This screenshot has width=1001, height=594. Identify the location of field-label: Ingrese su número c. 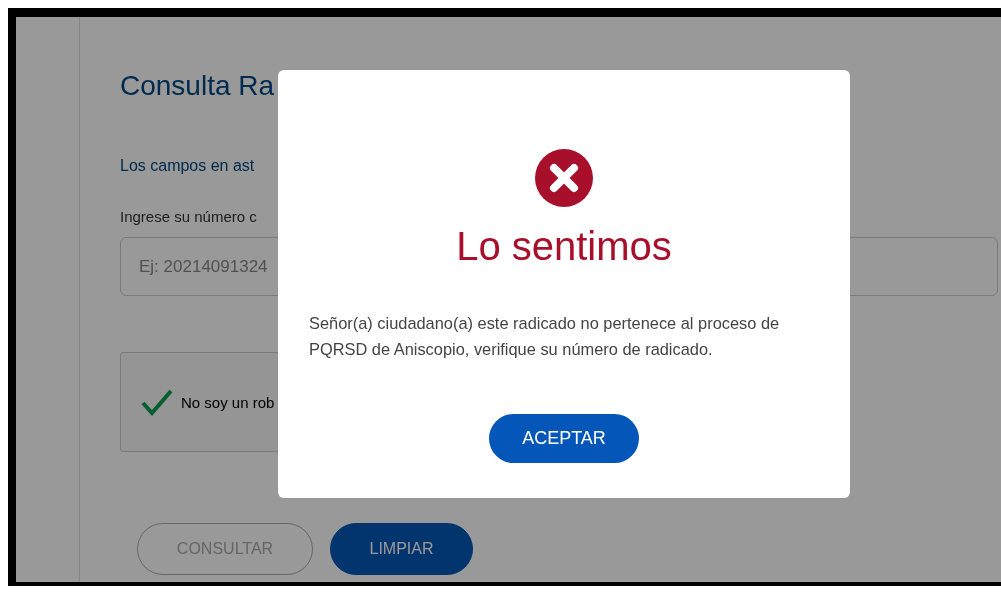
(189, 216).